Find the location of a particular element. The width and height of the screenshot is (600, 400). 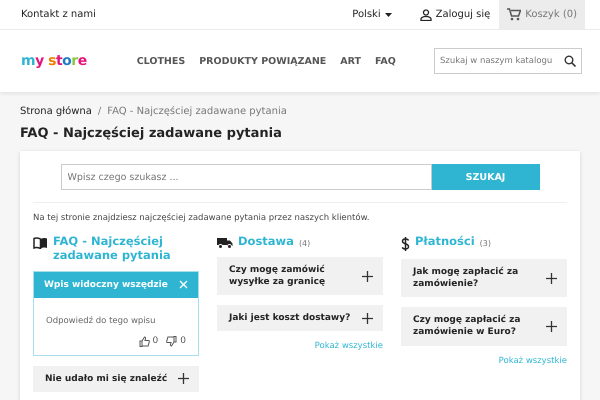

nav-link: ART is located at coordinates (351, 61).